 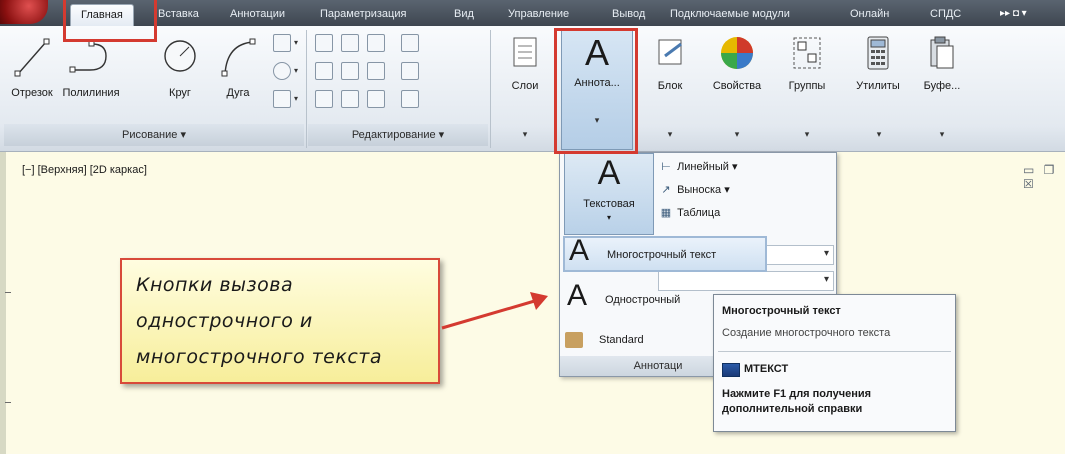 What do you see at coordinates (665, 253) in the screenshot?
I see `multiline-text-menu-item: A Многострочный текст` at bounding box center [665, 253].